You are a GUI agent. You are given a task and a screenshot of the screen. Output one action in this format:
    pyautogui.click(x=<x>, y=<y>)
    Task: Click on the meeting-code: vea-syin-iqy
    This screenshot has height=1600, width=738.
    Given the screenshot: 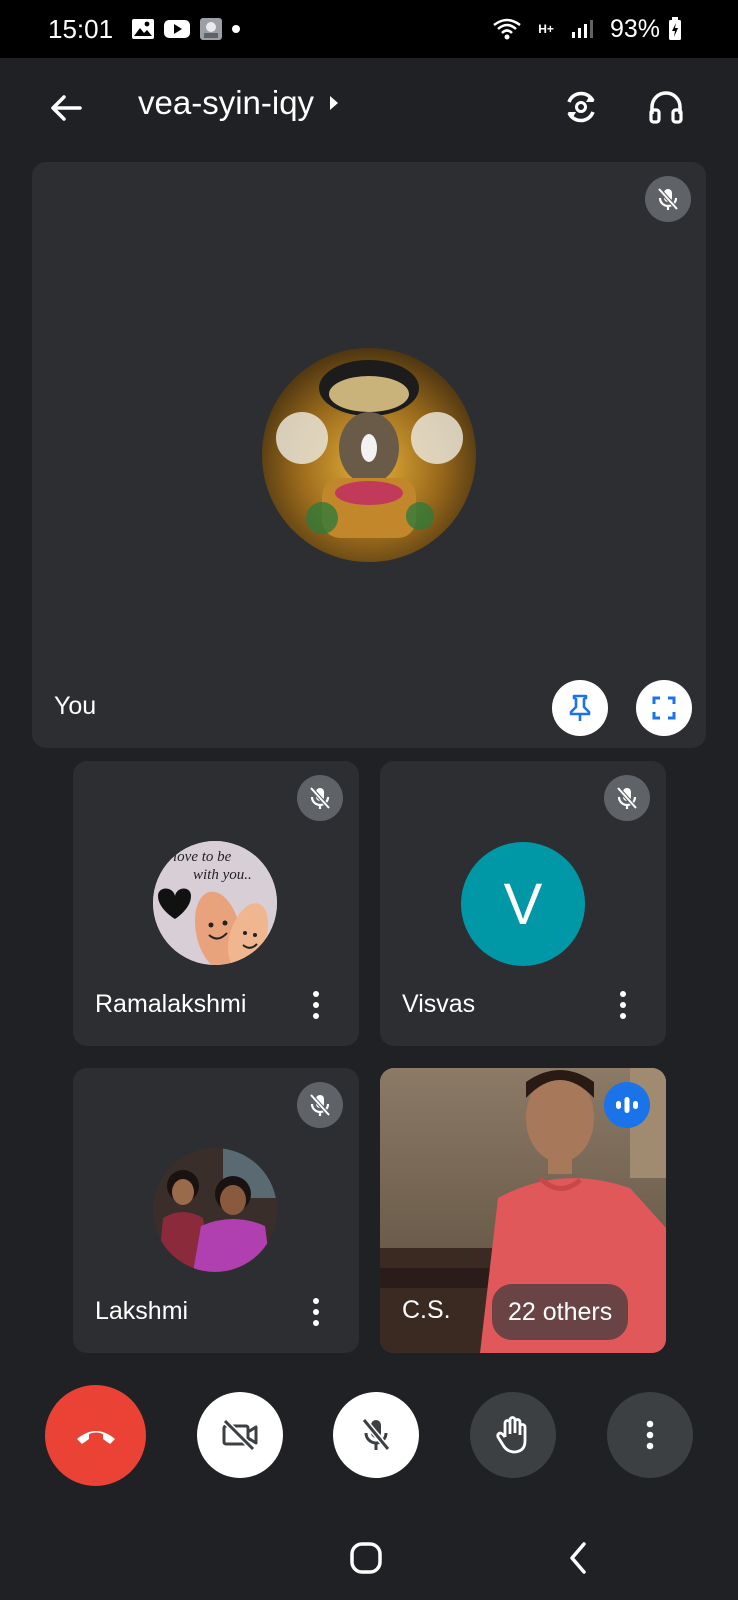 What is the action you would take?
    pyautogui.click(x=226, y=102)
    